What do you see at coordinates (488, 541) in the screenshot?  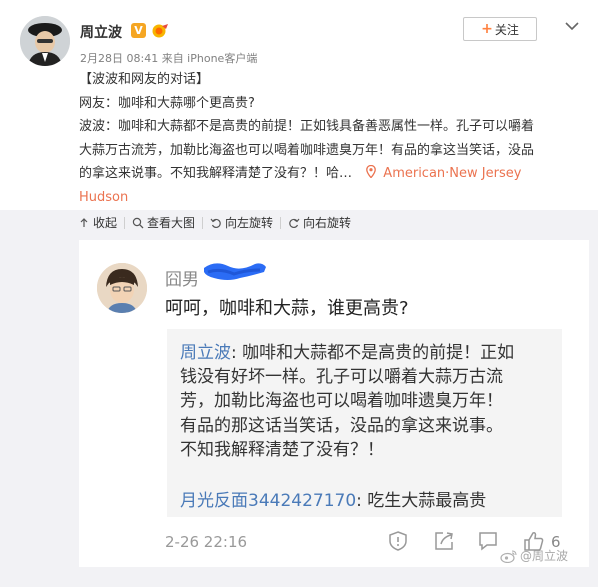 I see `comment-icon` at bounding box center [488, 541].